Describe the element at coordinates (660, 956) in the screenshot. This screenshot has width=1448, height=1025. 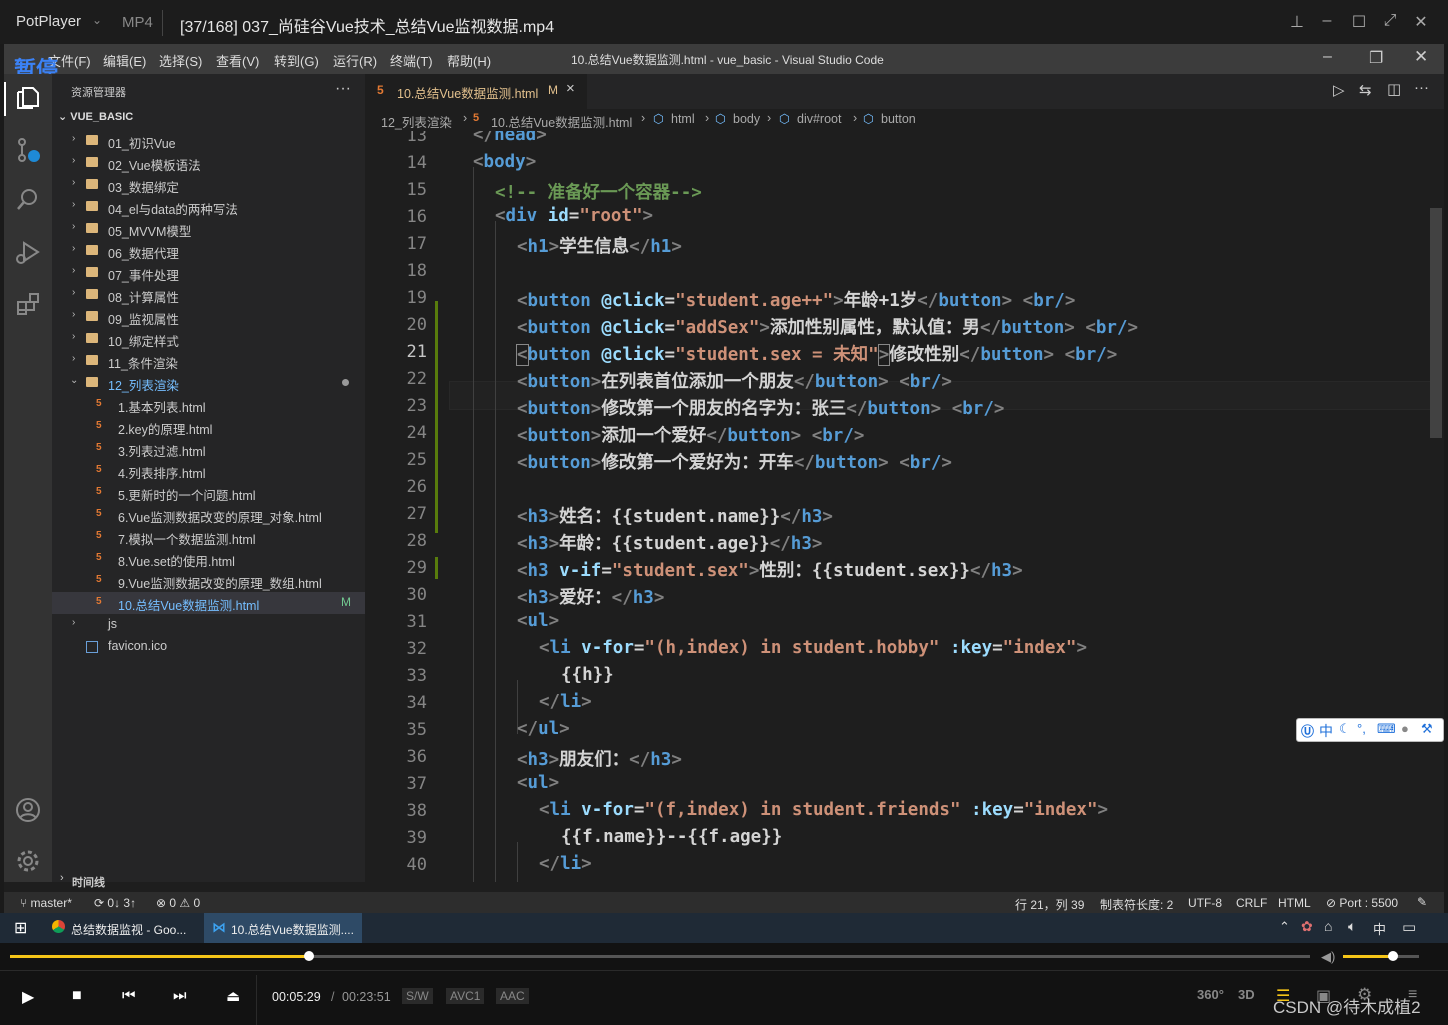
I see `seek-track` at that location.